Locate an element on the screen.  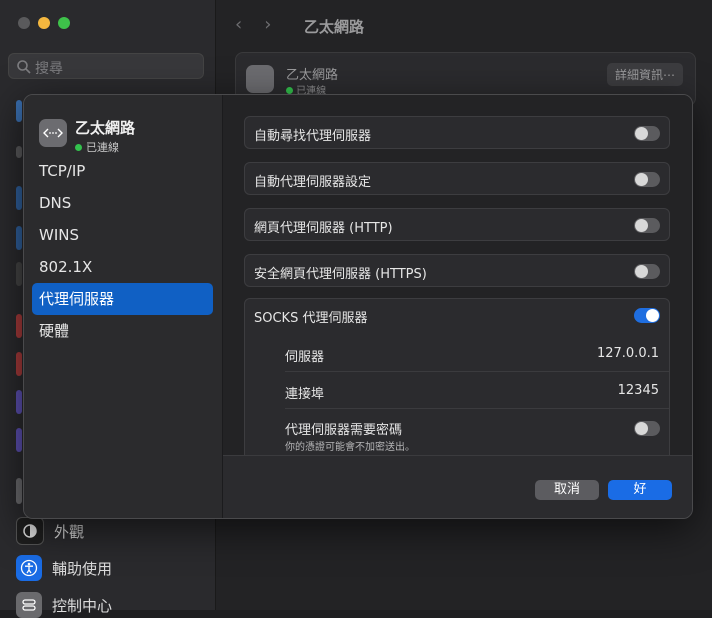
sheet-nav-list: TCP/IP DNS WINS 802.1X 代理伺服器 硬體 is located at coordinates (122, 251).